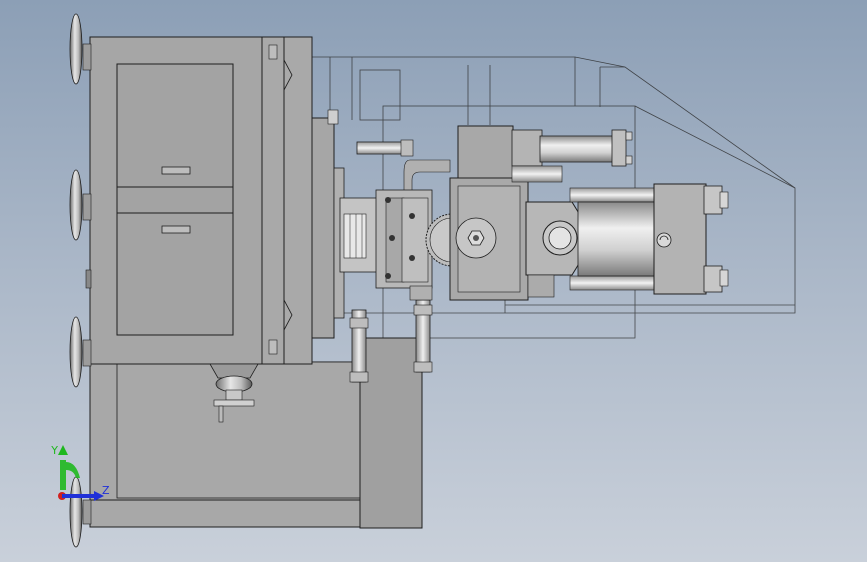  Describe the element at coordinates (386, 245) in the screenshot. I see `mold-head` at that location.